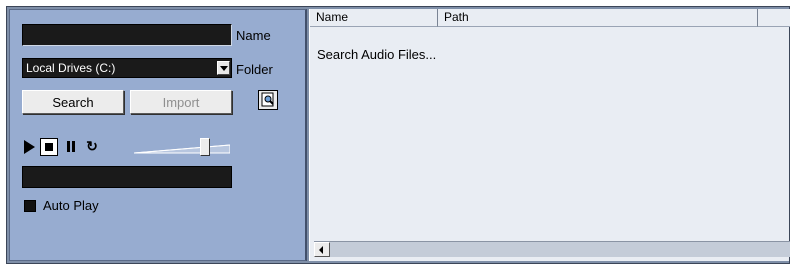 The height and width of the screenshot is (268, 790). What do you see at coordinates (598, 18) in the screenshot?
I see `column-header-path: Path` at bounding box center [598, 18].